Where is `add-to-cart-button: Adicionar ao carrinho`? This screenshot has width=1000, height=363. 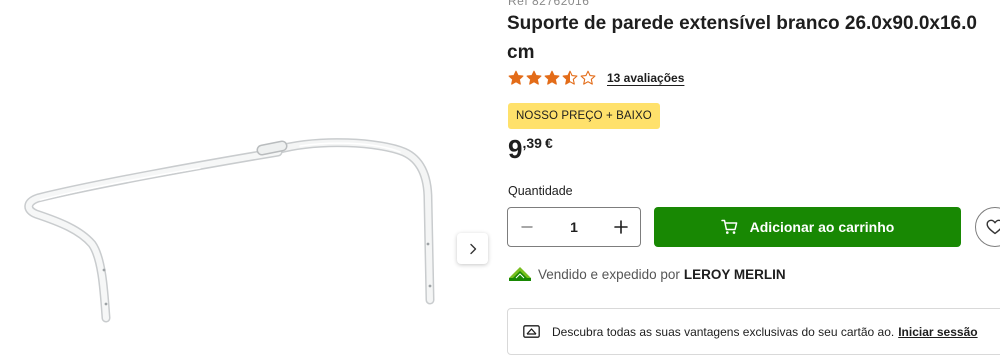 add-to-cart-button: Adicionar ao carrinho is located at coordinates (807, 227).